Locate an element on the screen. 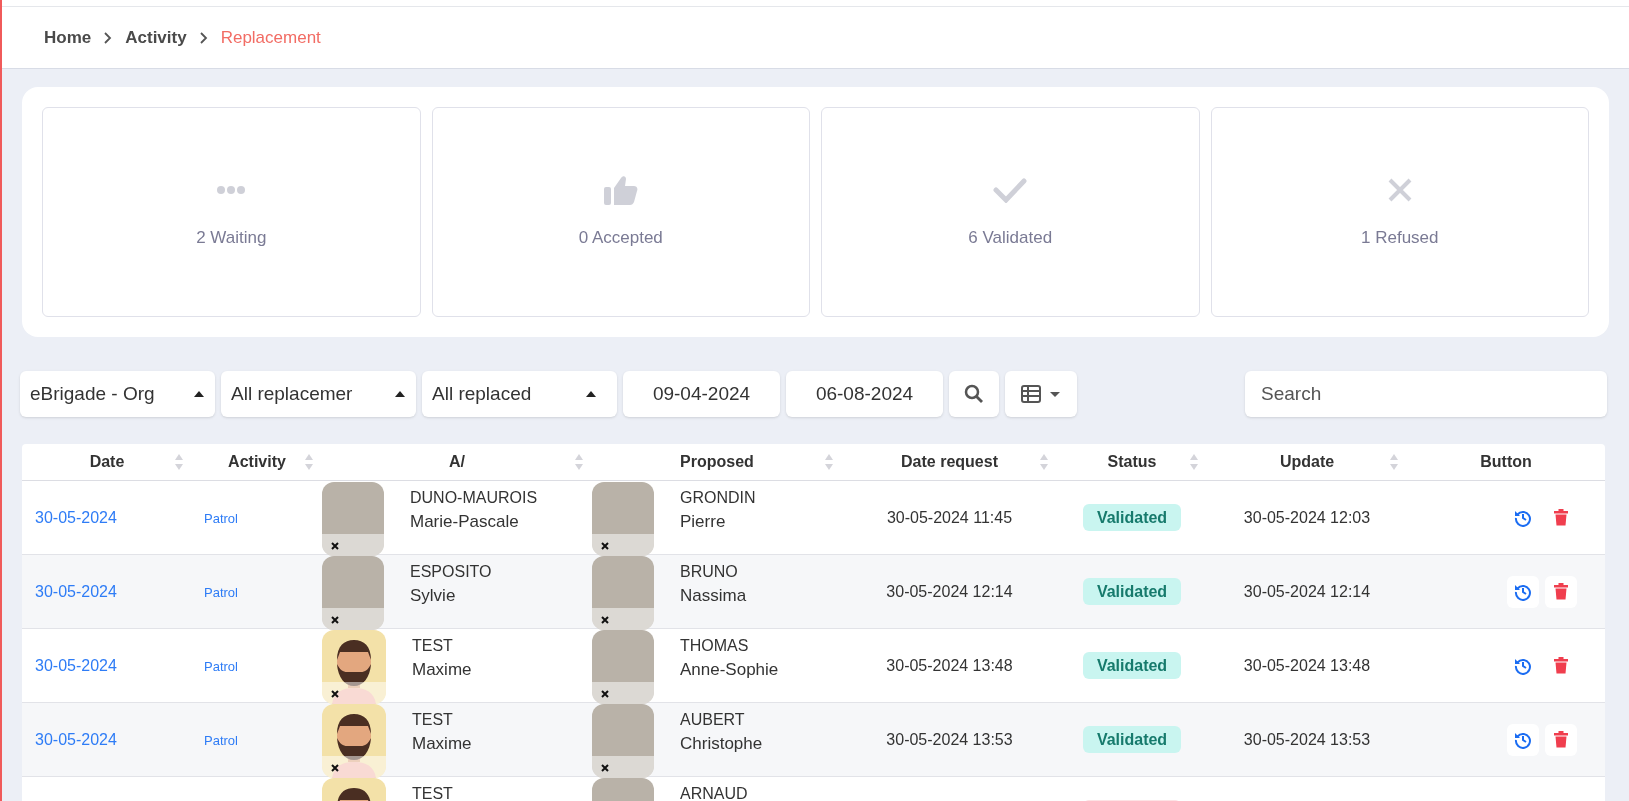 The image size is (1629, 801). status-card: 0 Accepted is located at coordinates (620, 212).